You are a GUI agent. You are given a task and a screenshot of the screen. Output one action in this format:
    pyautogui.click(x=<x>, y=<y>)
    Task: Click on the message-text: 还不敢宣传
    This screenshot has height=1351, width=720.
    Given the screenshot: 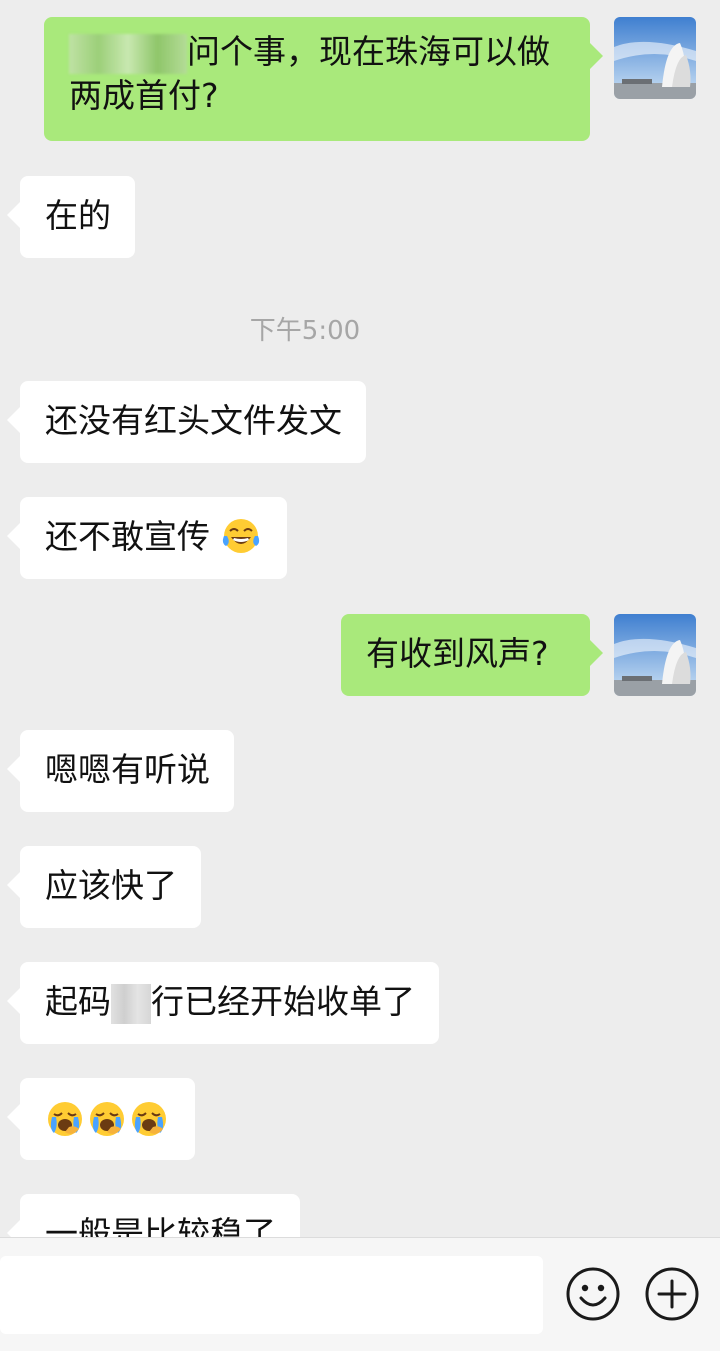 What is the action you would take?
    pyautogui.click(x=127, y=536)
    